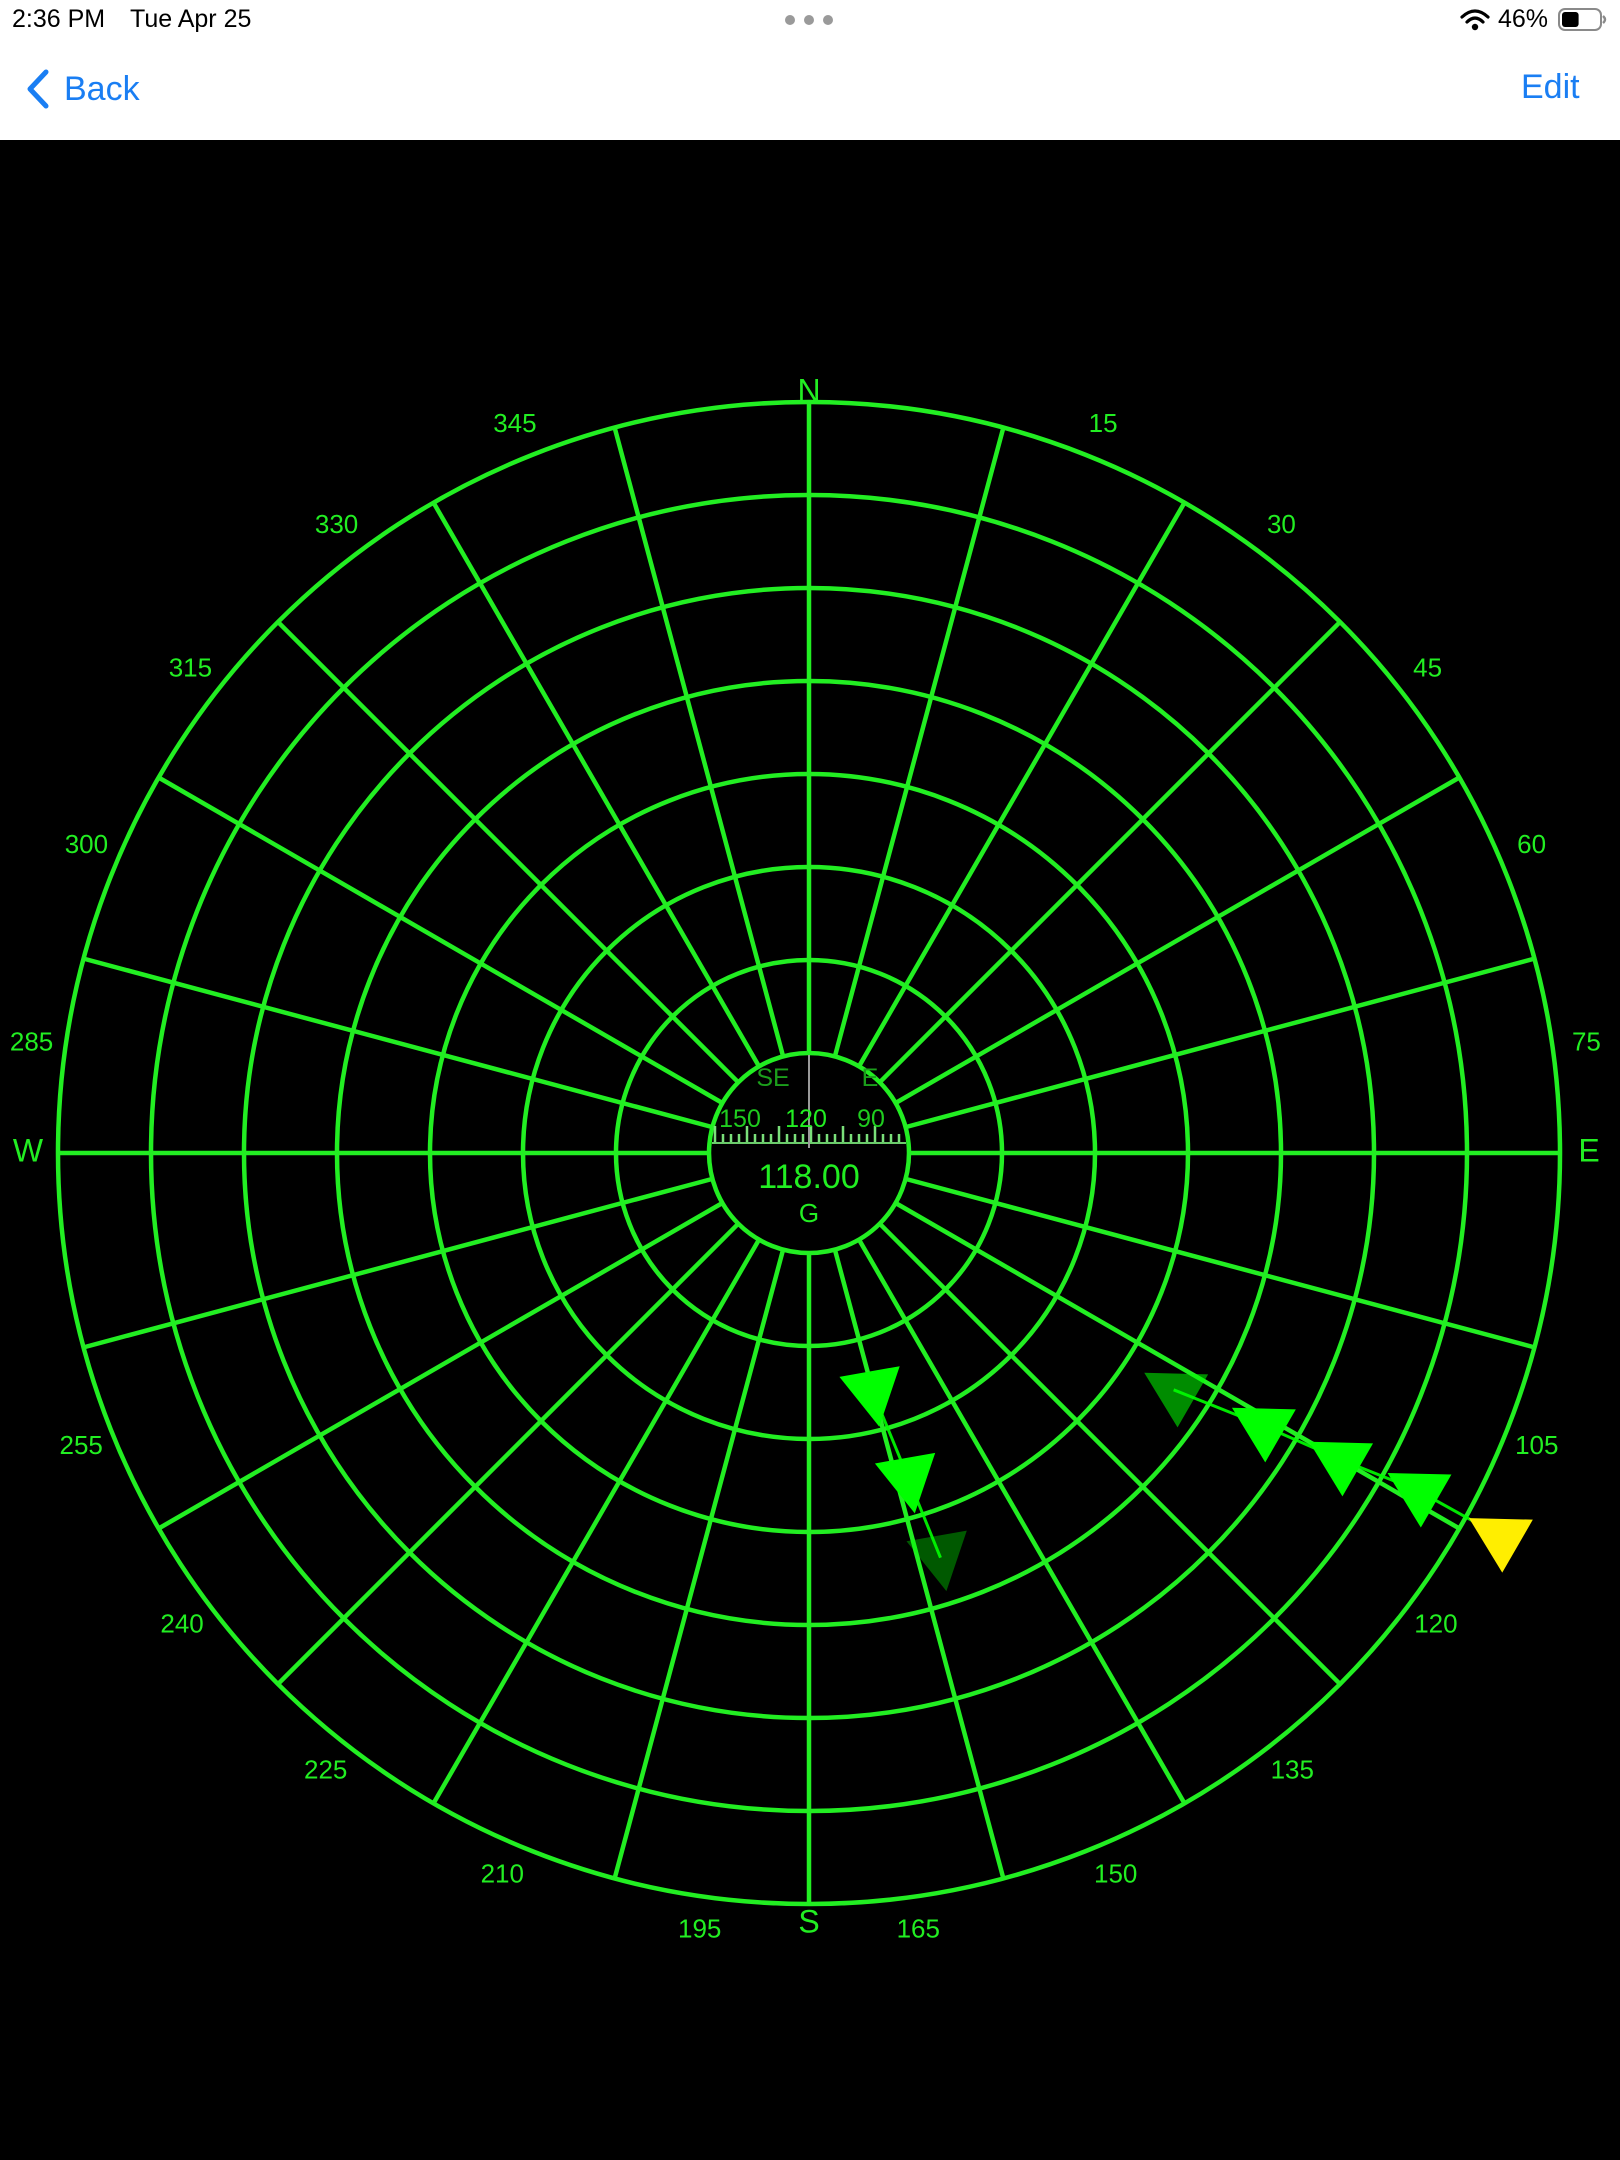 This screenshot has width=1620, height=2160. I want to click on bearing-label-165: 165, so click(918, 1928).